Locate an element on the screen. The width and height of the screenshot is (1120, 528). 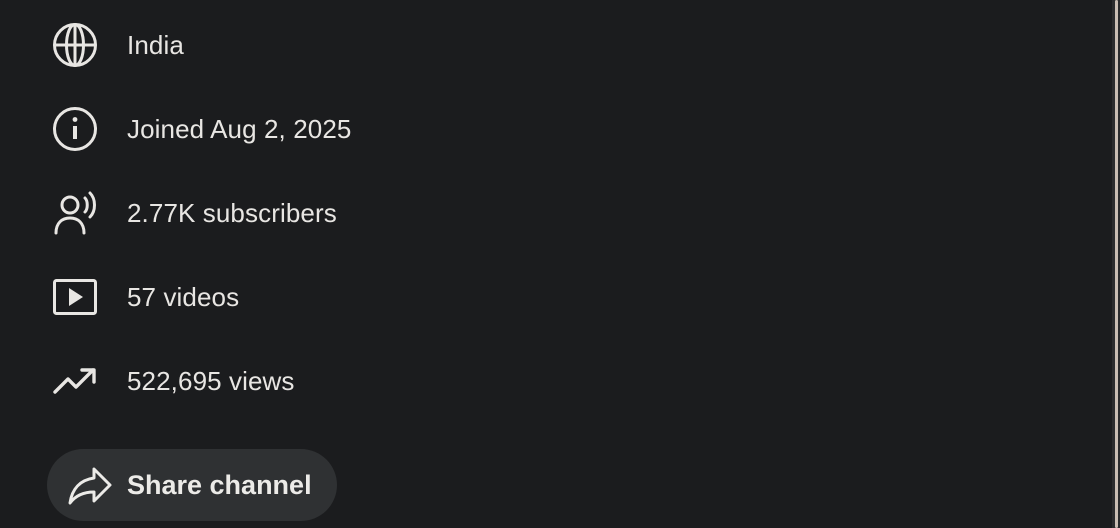
trending-up-icon is located at coordinates (75, 381).